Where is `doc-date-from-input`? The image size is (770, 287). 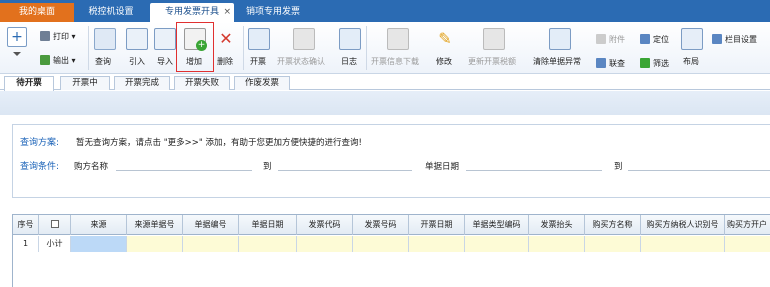
doc-date-from-input is located at coordinates (534, 170).